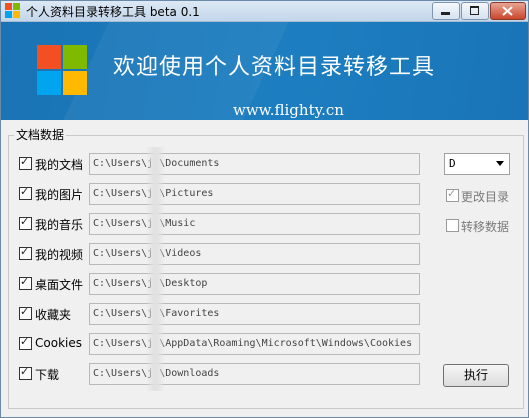 Image resolution: width=529 pixels, height=418 pixels. I want to click on checkbox-videos: ✓, so click(25, 252).